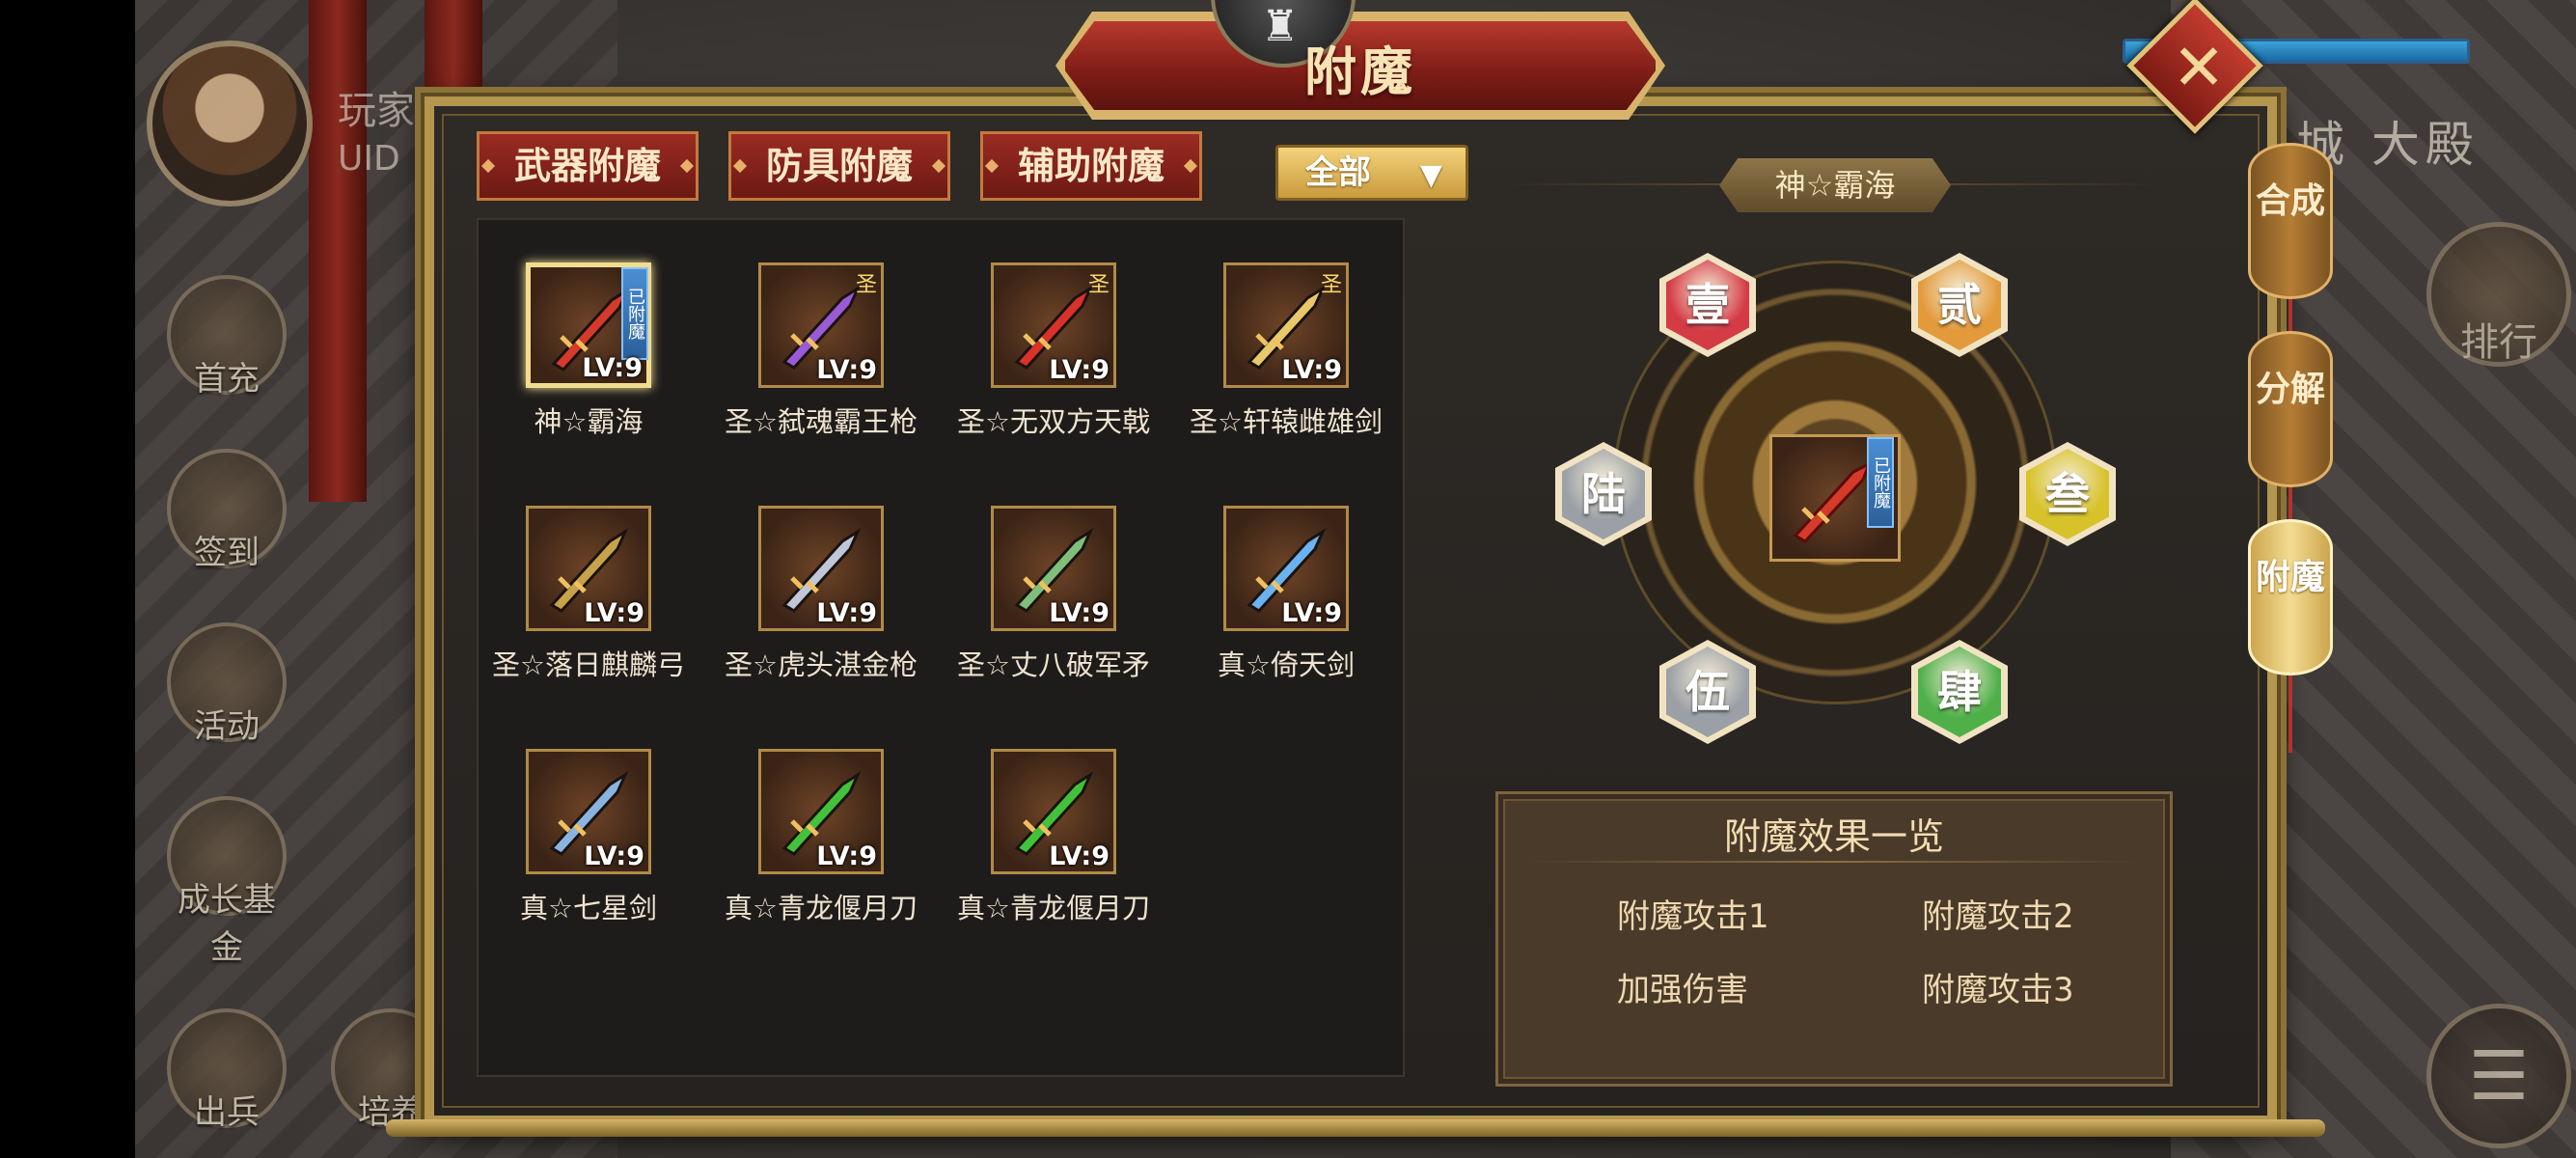  Describe the element at coordinates (1372, 173) in the screenshot. I see `filter-dropdown: 全部 ▼` at that location.